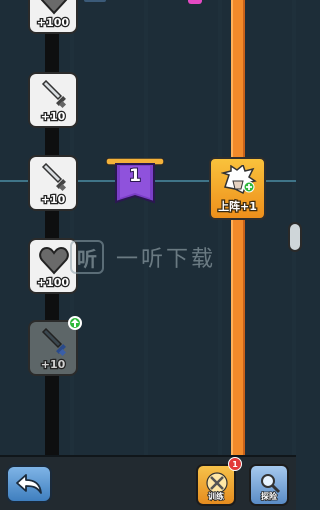 The image size is (320, 510). What do you see at coordinates (235, 464) in the screenshot?
I see `train-notification-badge: 1` at bounding box center [235, 464].